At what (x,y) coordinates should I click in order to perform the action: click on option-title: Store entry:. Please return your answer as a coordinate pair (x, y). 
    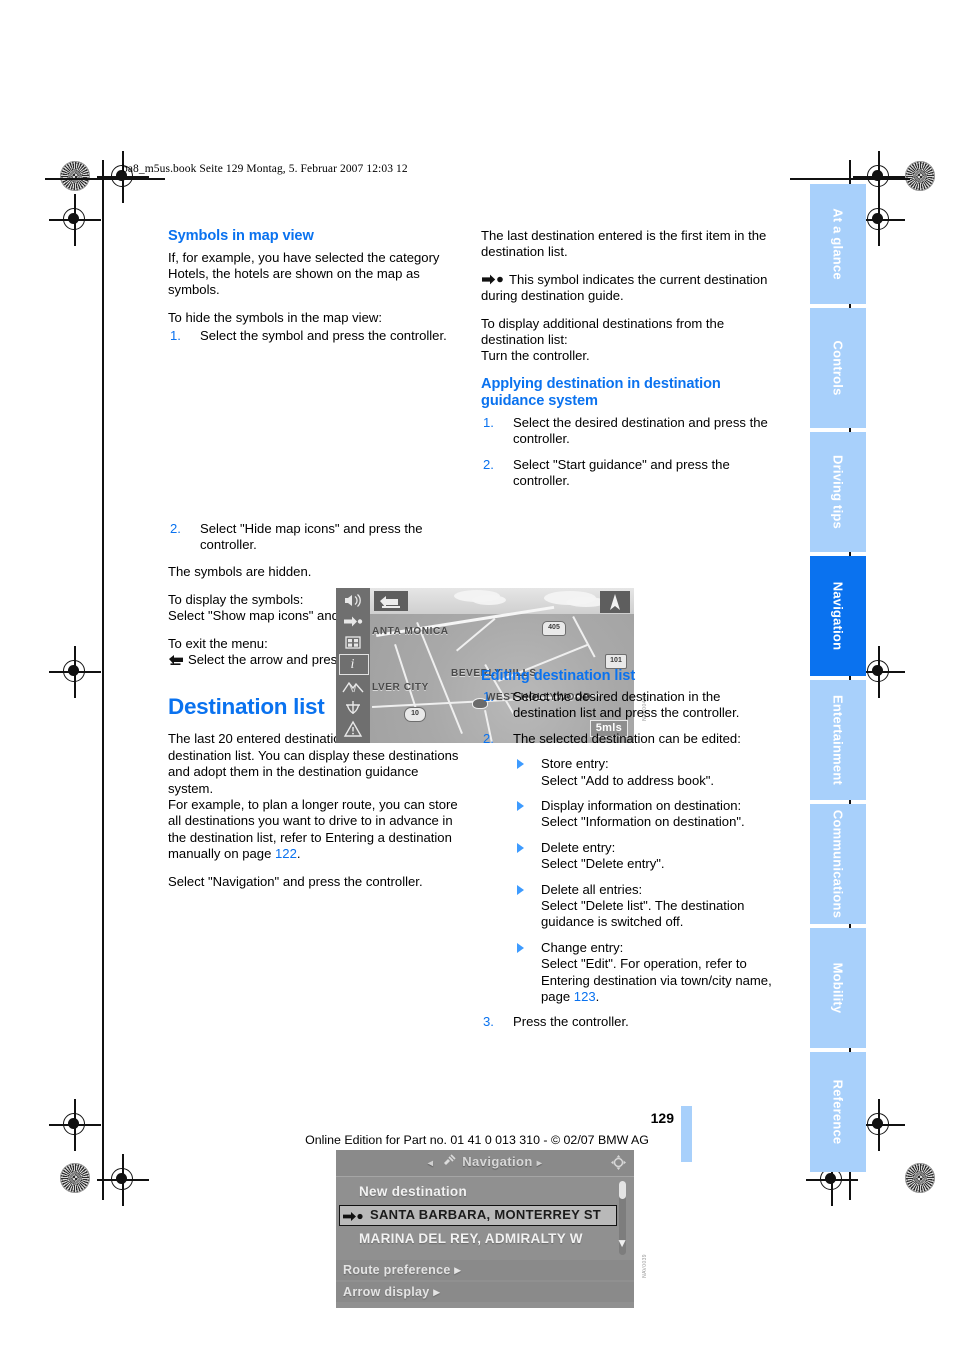
    Looking at the image, I should click on (575, 764).